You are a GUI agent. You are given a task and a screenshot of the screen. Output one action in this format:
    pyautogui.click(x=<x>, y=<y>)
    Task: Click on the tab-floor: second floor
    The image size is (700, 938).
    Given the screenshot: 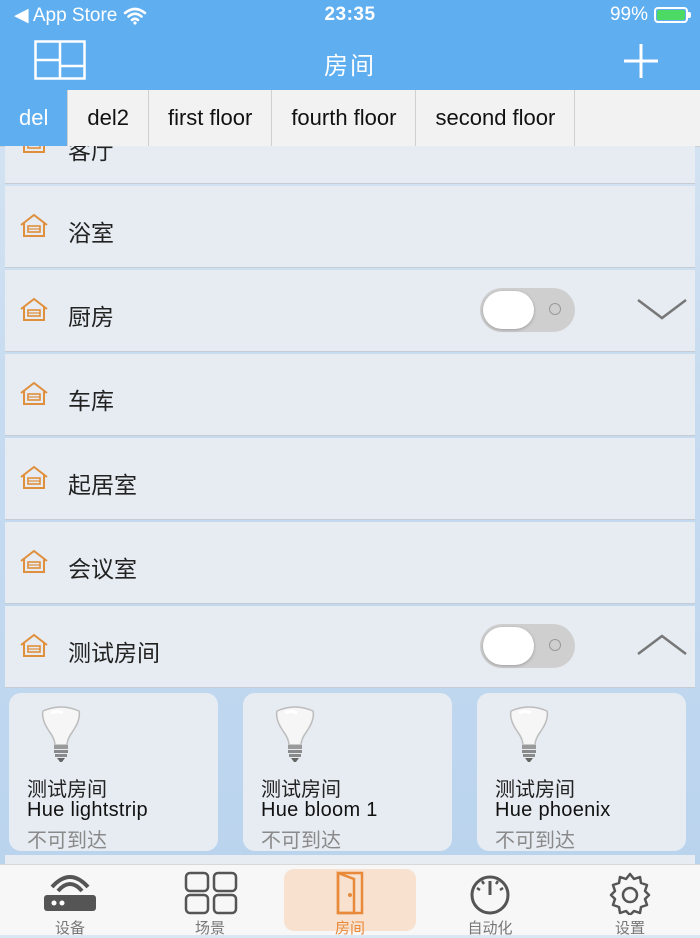 What is the action you would take?
    pyautogui.click(x=496, y=118)
    